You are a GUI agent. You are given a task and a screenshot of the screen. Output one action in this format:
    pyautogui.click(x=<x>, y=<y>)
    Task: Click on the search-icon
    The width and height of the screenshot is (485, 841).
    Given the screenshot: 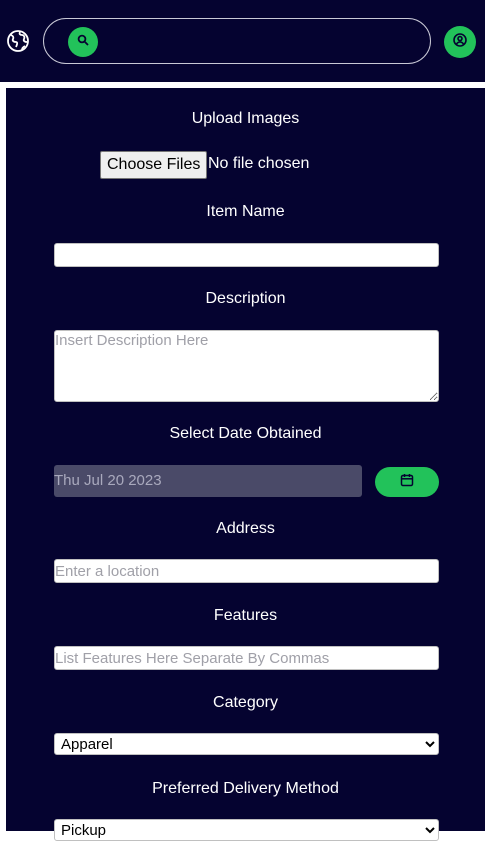 What is the action you would take?
    pyautogui.click(x=83, y=42)
    